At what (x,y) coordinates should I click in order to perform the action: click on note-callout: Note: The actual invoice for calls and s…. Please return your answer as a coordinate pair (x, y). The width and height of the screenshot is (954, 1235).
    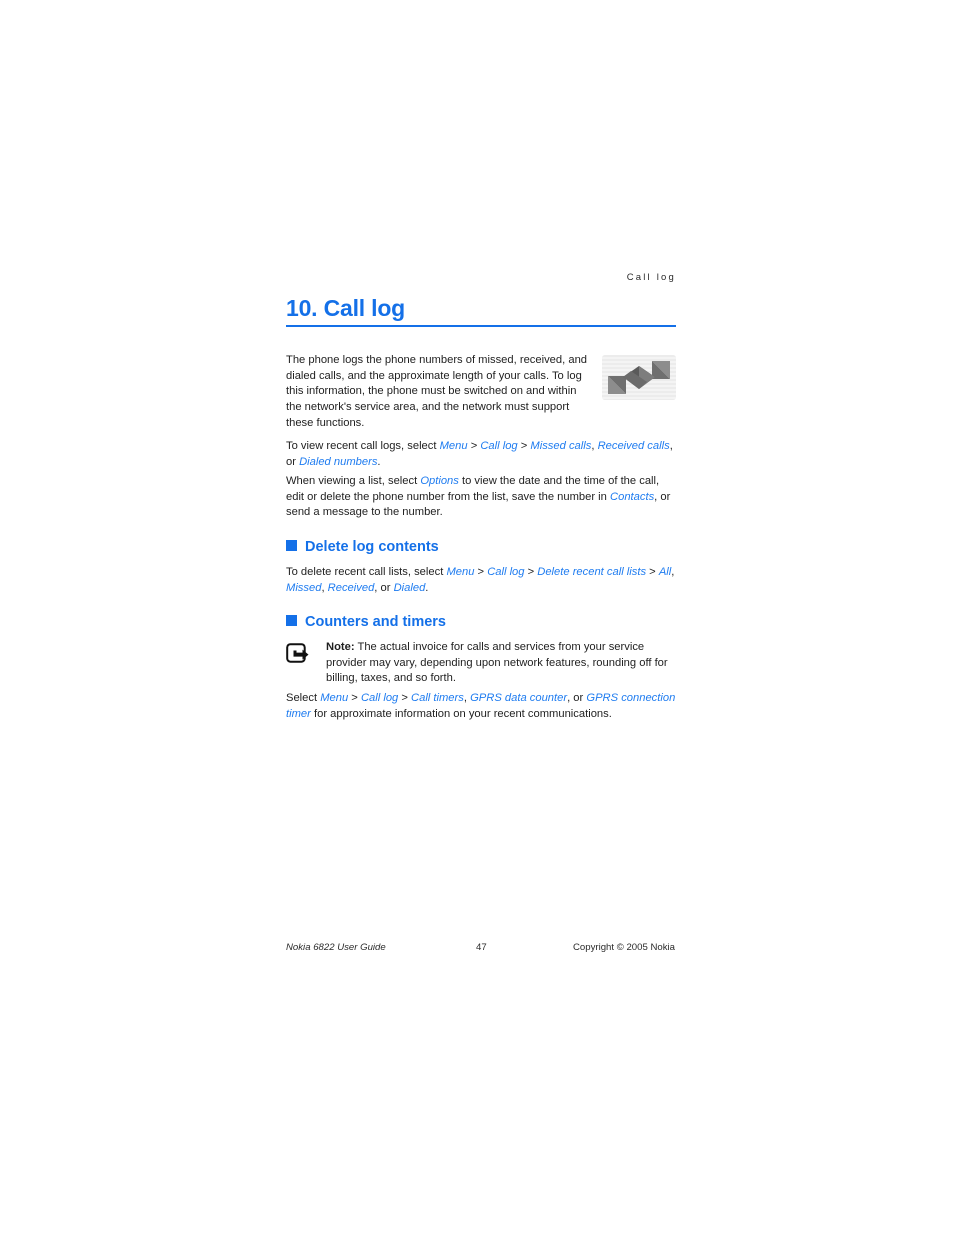
    Looking at the image, I should click on (482, 663).